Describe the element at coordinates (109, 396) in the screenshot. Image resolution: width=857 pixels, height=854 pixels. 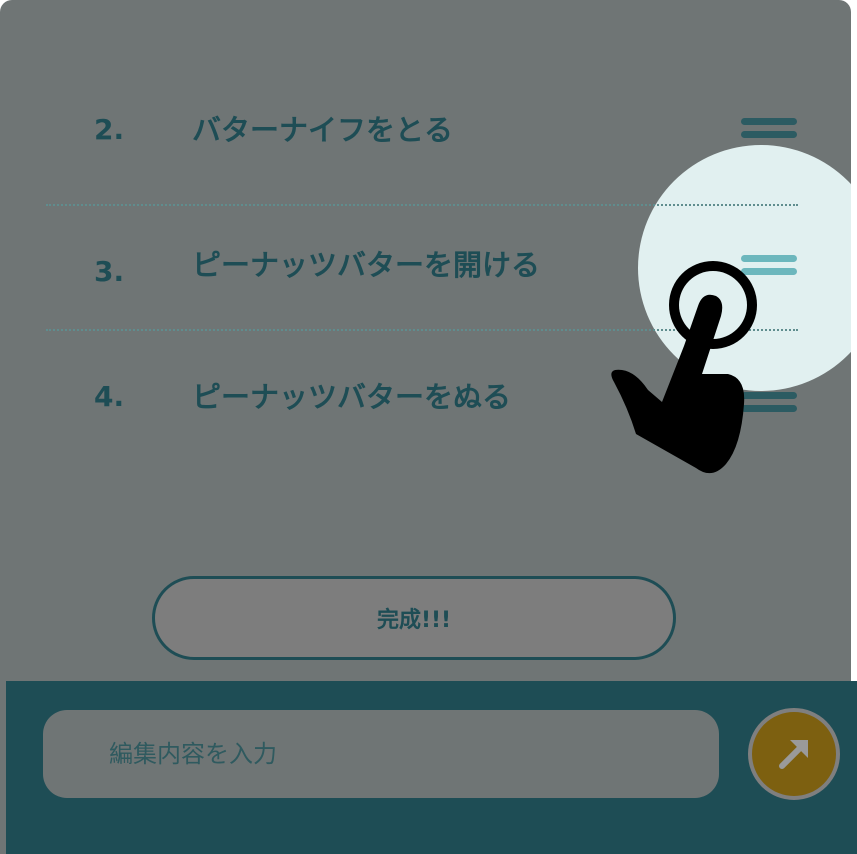
I see `step-number: 4.` at that location.